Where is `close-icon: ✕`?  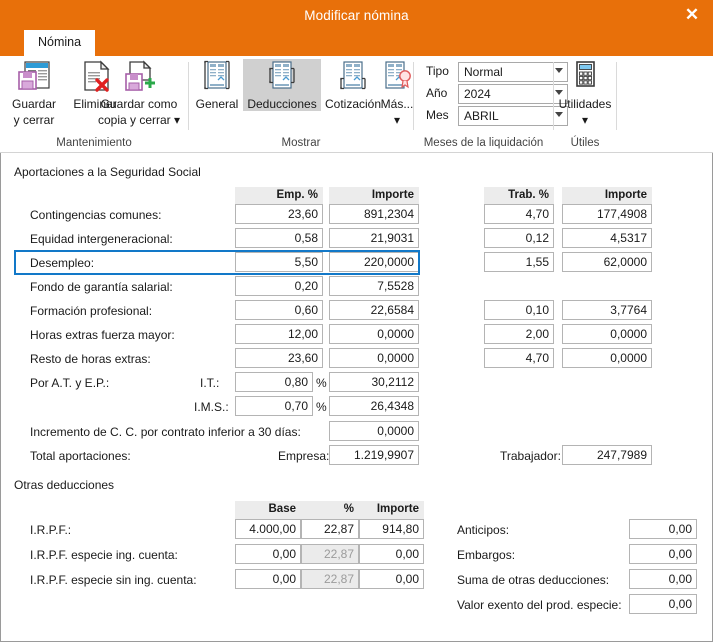 close-icon: ✕ is located at coordinates (692, 15).